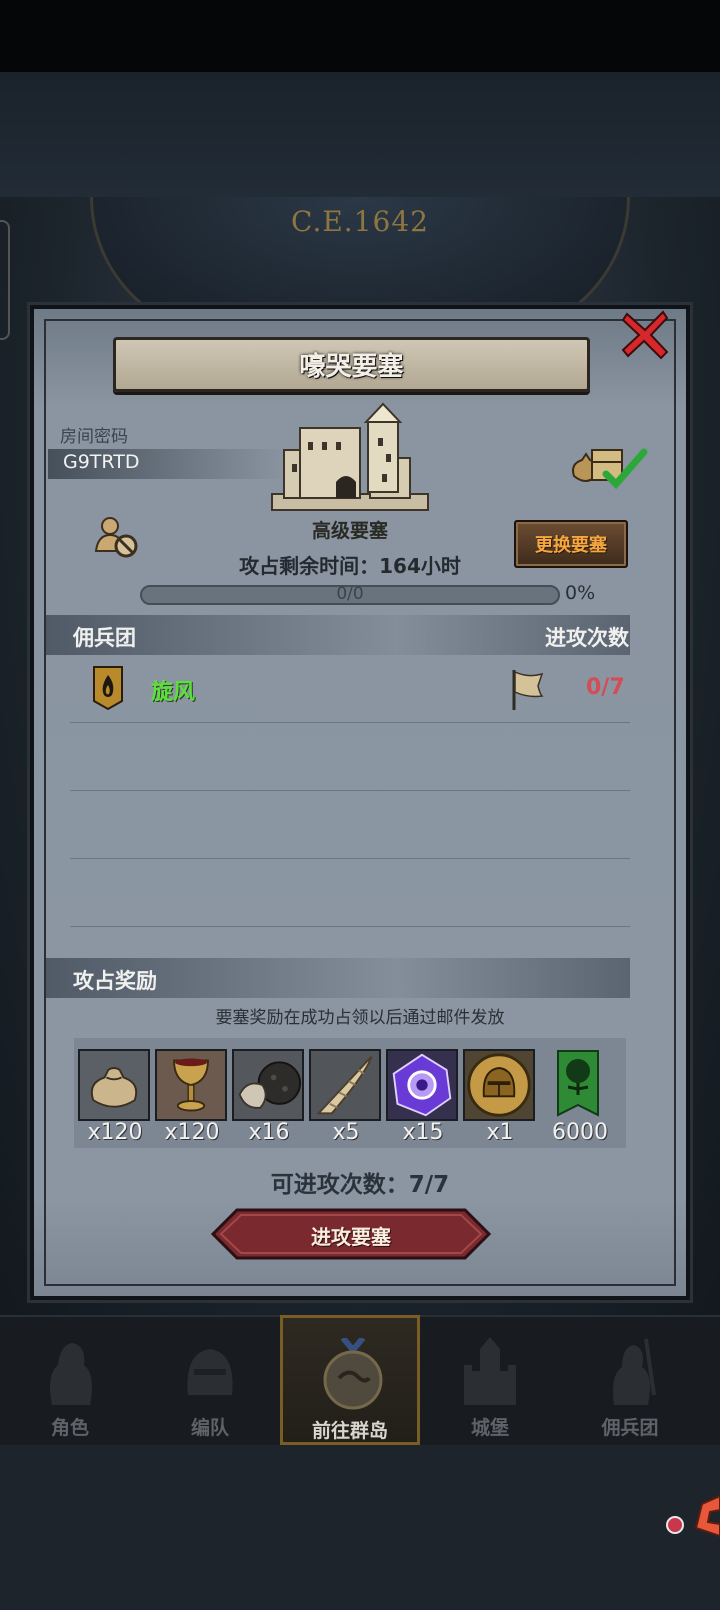  I want to click on attack-fortress-label: 进攻要塞, so click(351, 1237).